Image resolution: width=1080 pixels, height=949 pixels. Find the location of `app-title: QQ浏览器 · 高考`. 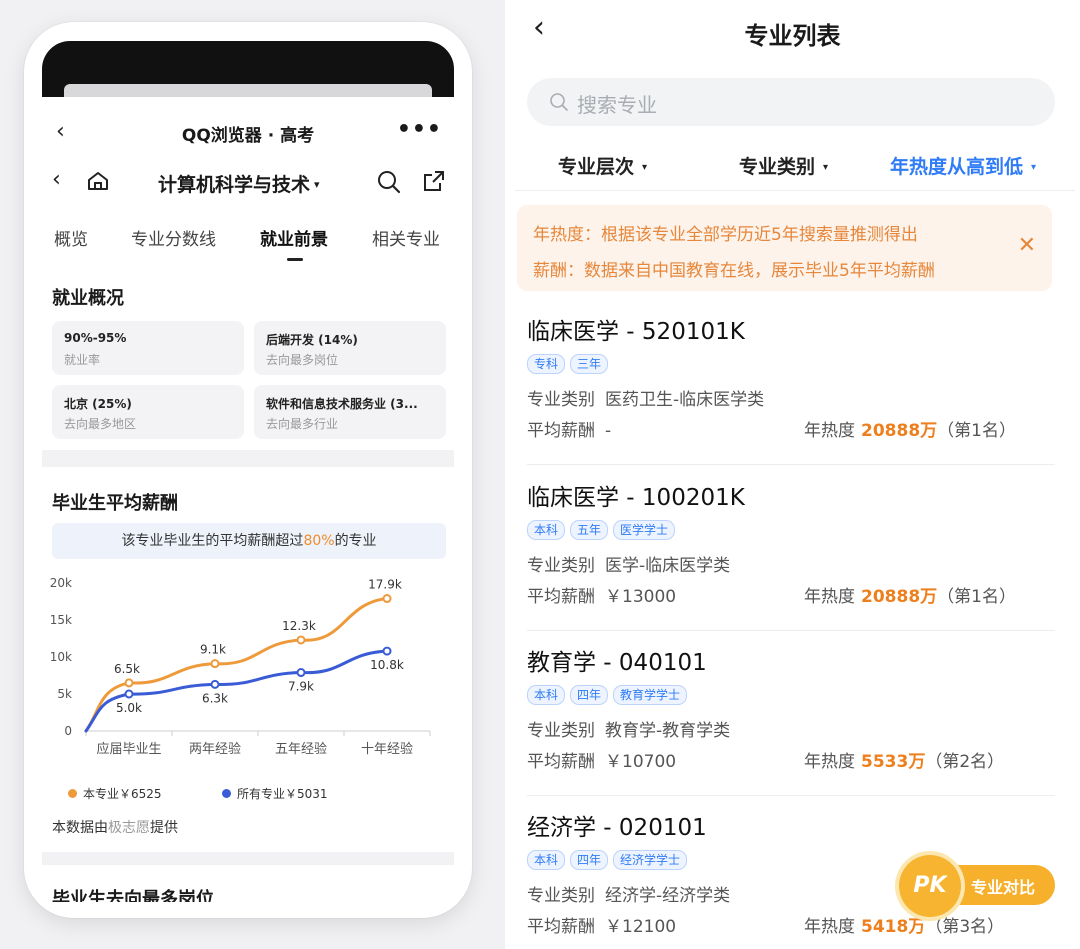

app-title: QQ浏览器 · 高考 is located at coordinates (248, 136).